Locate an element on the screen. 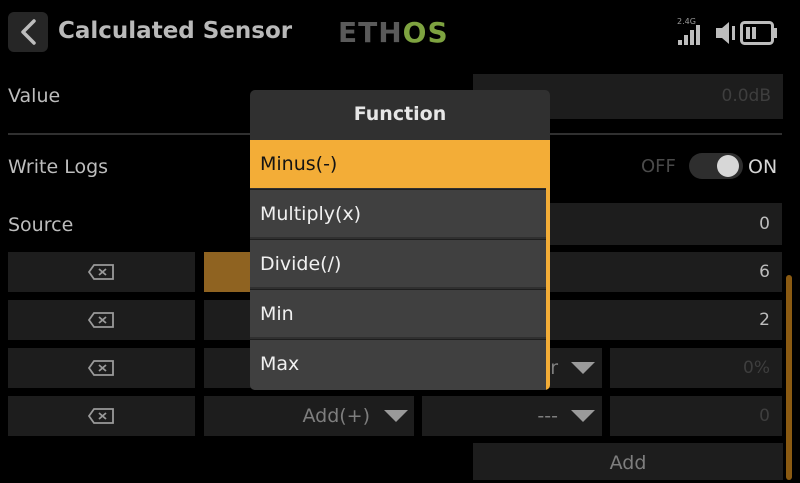 The width and height of the screenshot is (800, 483). chevron-left-icon is located at coordinates (28, 32).